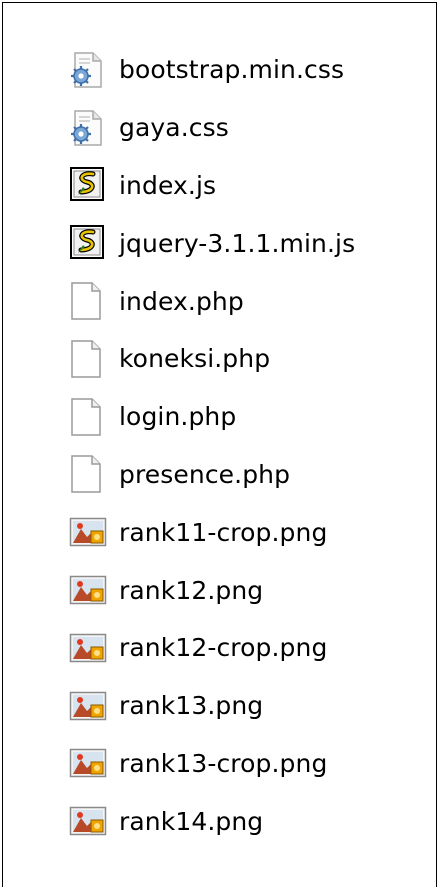 The height and width of the screenshot is (889, 441). I want to click on file-item: jquery-3.1.1.min.js, so click(219, 243).